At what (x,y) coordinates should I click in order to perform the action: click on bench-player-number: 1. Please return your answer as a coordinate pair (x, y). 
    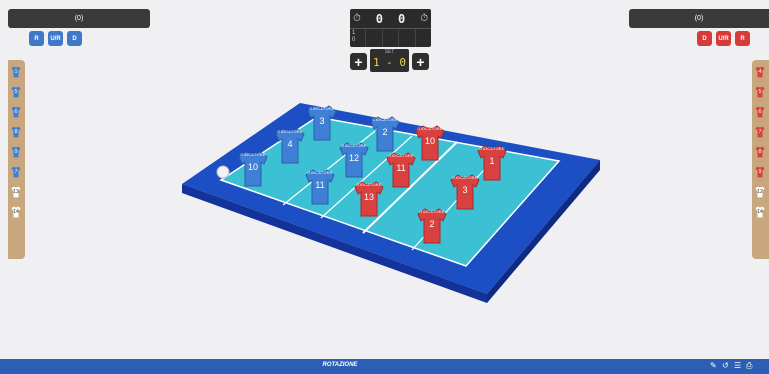
    Looking at the image, I should click on (16, 72).